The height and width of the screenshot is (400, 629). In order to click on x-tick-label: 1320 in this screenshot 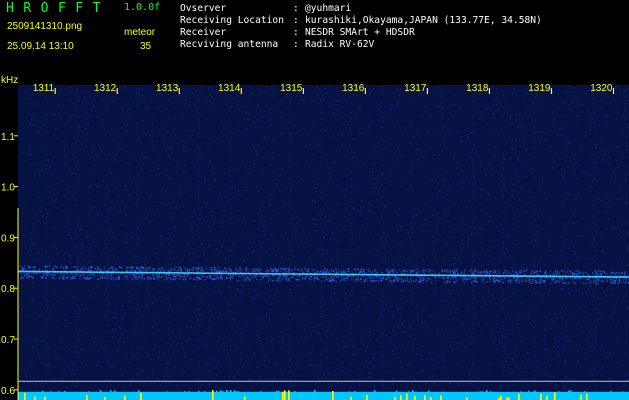, I will do `click(601, 88)`.